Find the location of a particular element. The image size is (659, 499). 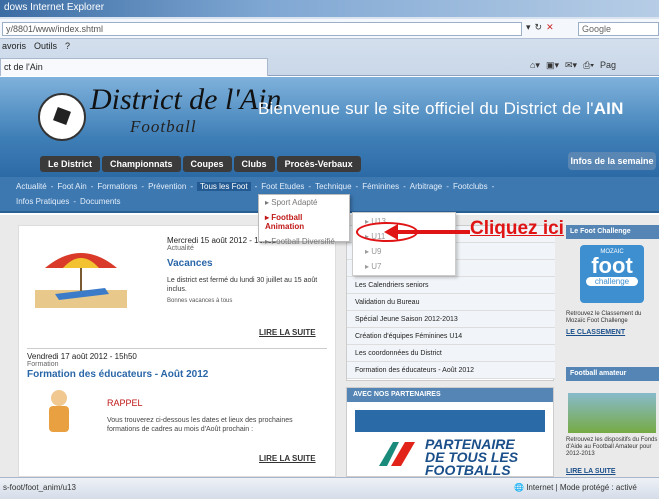

print-icon: ⎙▾ is located at coordinates (588, 65).